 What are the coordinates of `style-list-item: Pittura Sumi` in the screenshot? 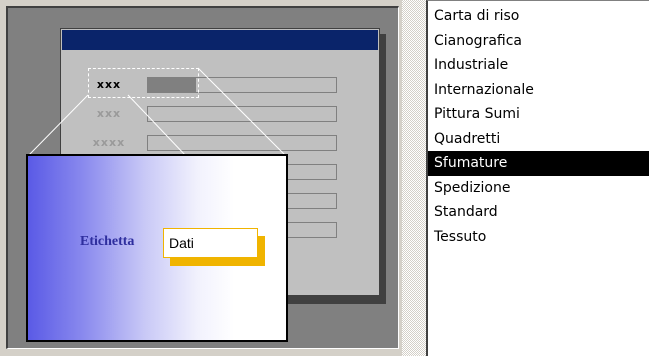 It's located at (538, 114).